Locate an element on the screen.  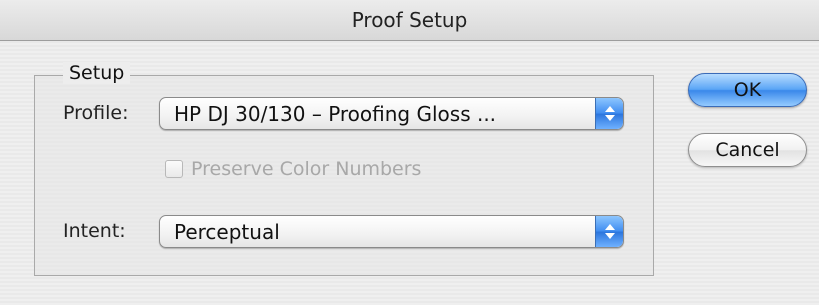
preserve-color-numbers-row: Preserve Color Numbers is located at coordinates (293, 169).